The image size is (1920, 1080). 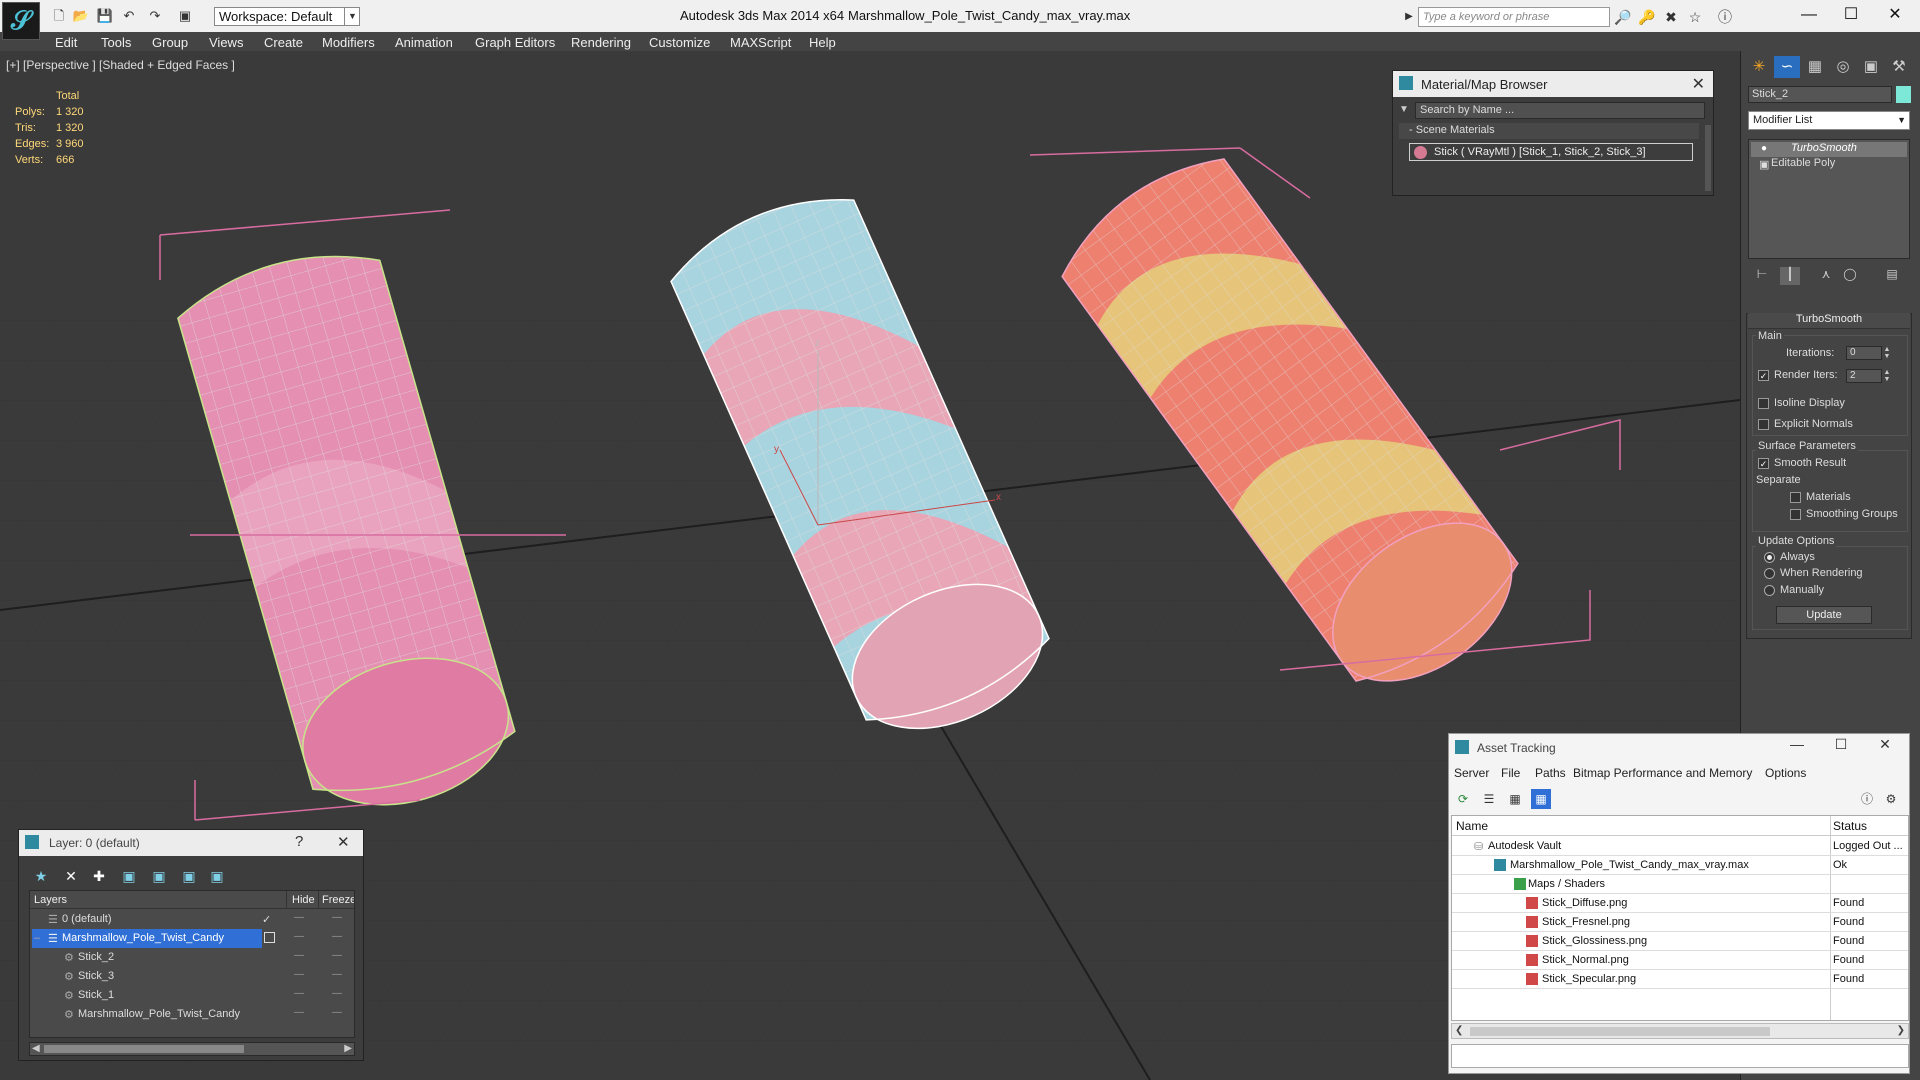 I want to click on expand-arrow-icon: ▶, so click(x=1409, y=17).